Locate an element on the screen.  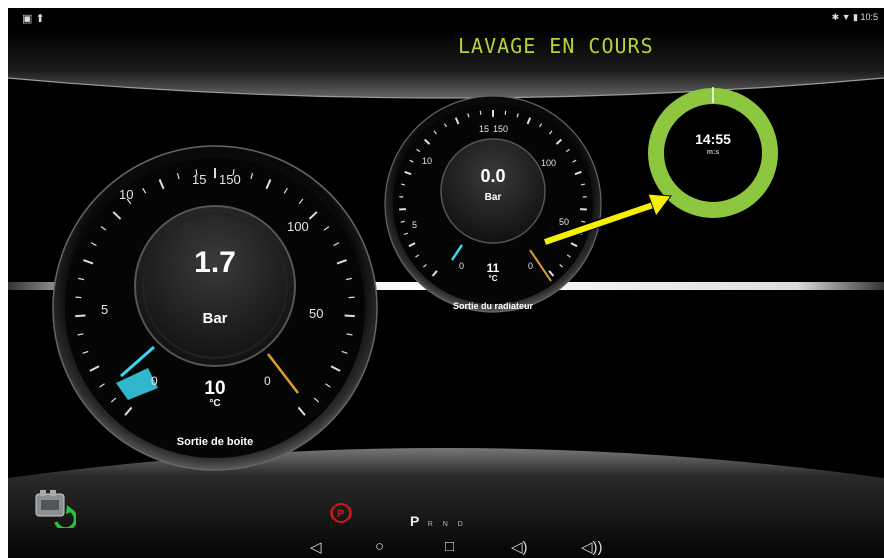
left-gauge-label: Sortie de boite is located at coordinates (215, 442).